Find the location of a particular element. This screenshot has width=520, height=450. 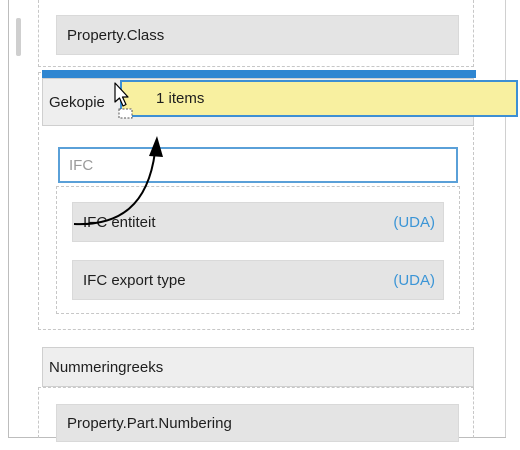

drag-path-arrow-icon is located at coordinates (118, 181).